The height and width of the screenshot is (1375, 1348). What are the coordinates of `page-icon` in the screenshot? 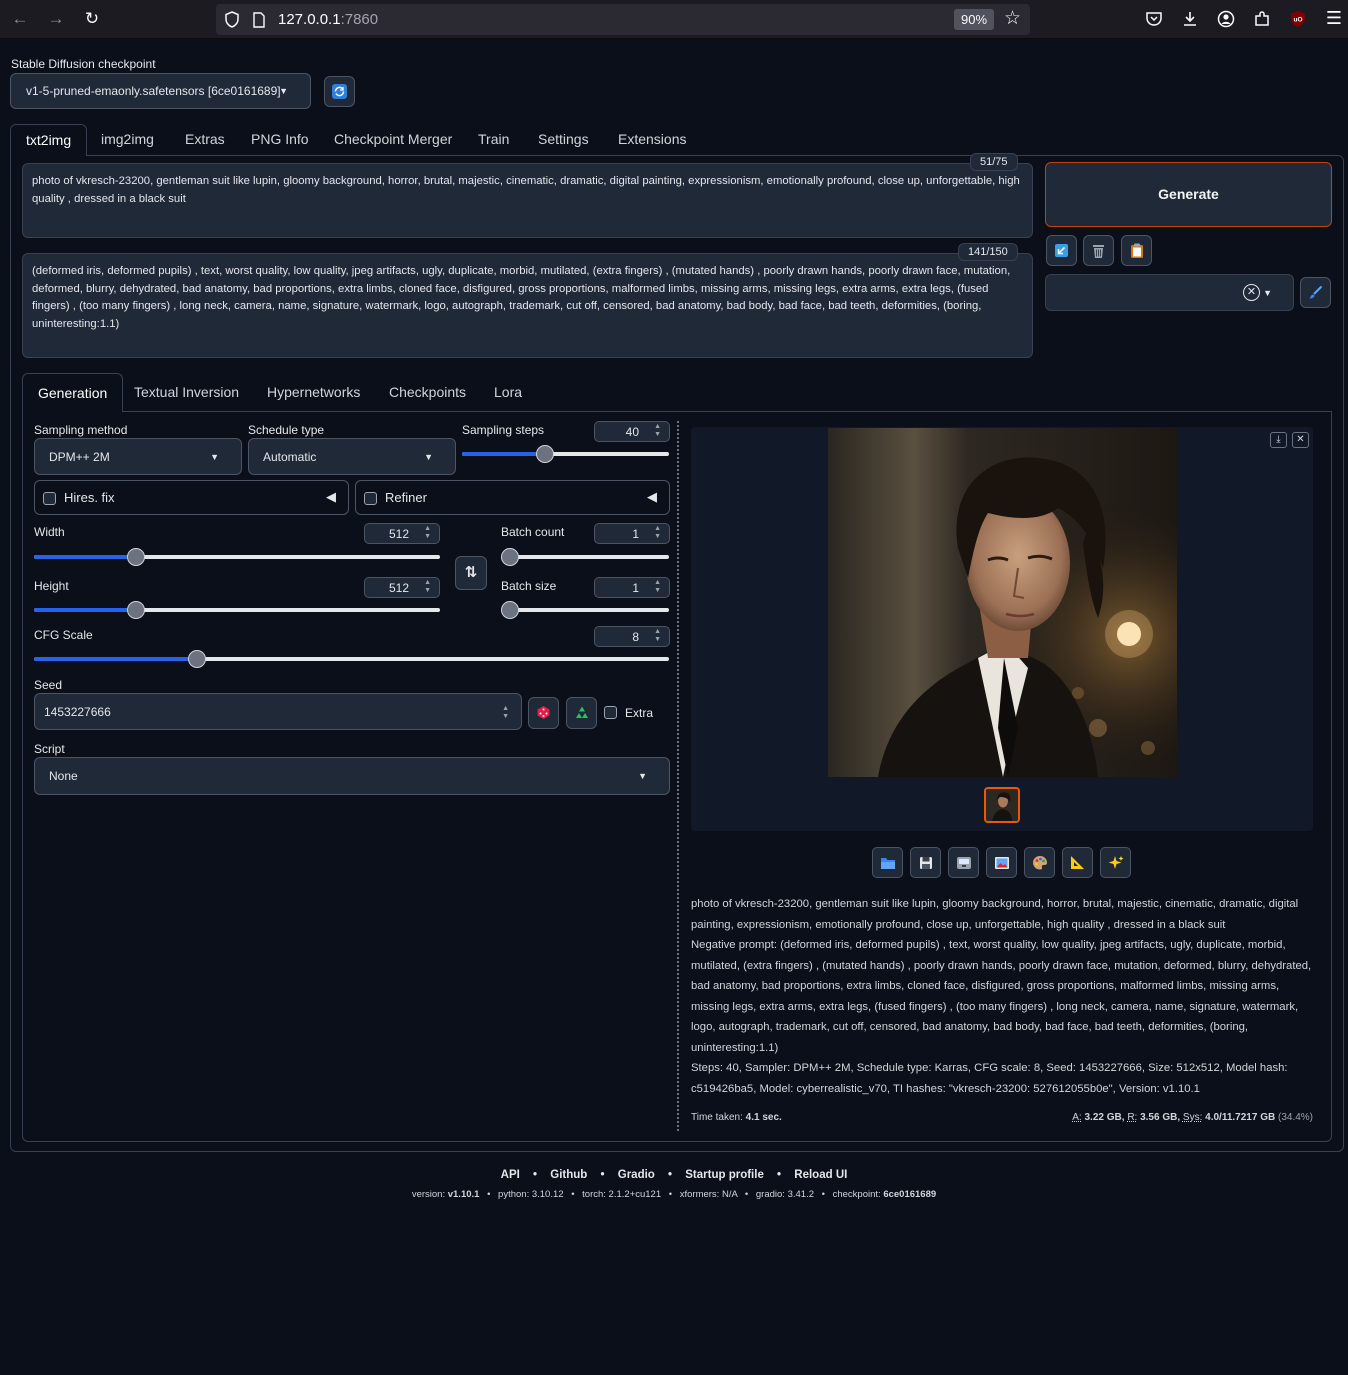 It's located at (259, 20).